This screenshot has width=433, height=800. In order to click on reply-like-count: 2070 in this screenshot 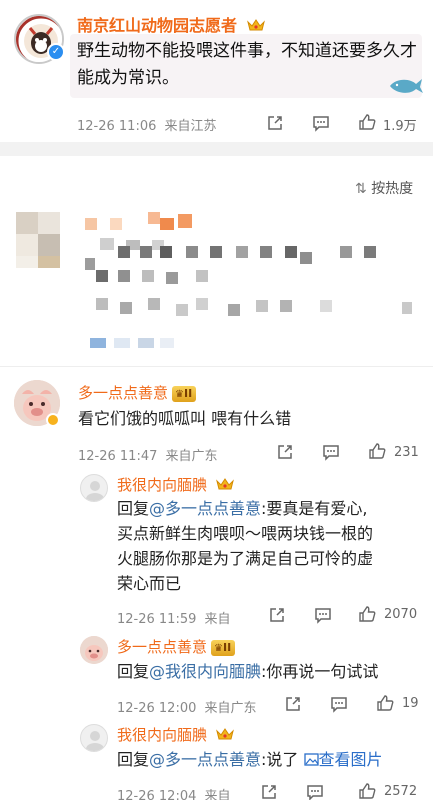, I will do `click(401, 614)`.